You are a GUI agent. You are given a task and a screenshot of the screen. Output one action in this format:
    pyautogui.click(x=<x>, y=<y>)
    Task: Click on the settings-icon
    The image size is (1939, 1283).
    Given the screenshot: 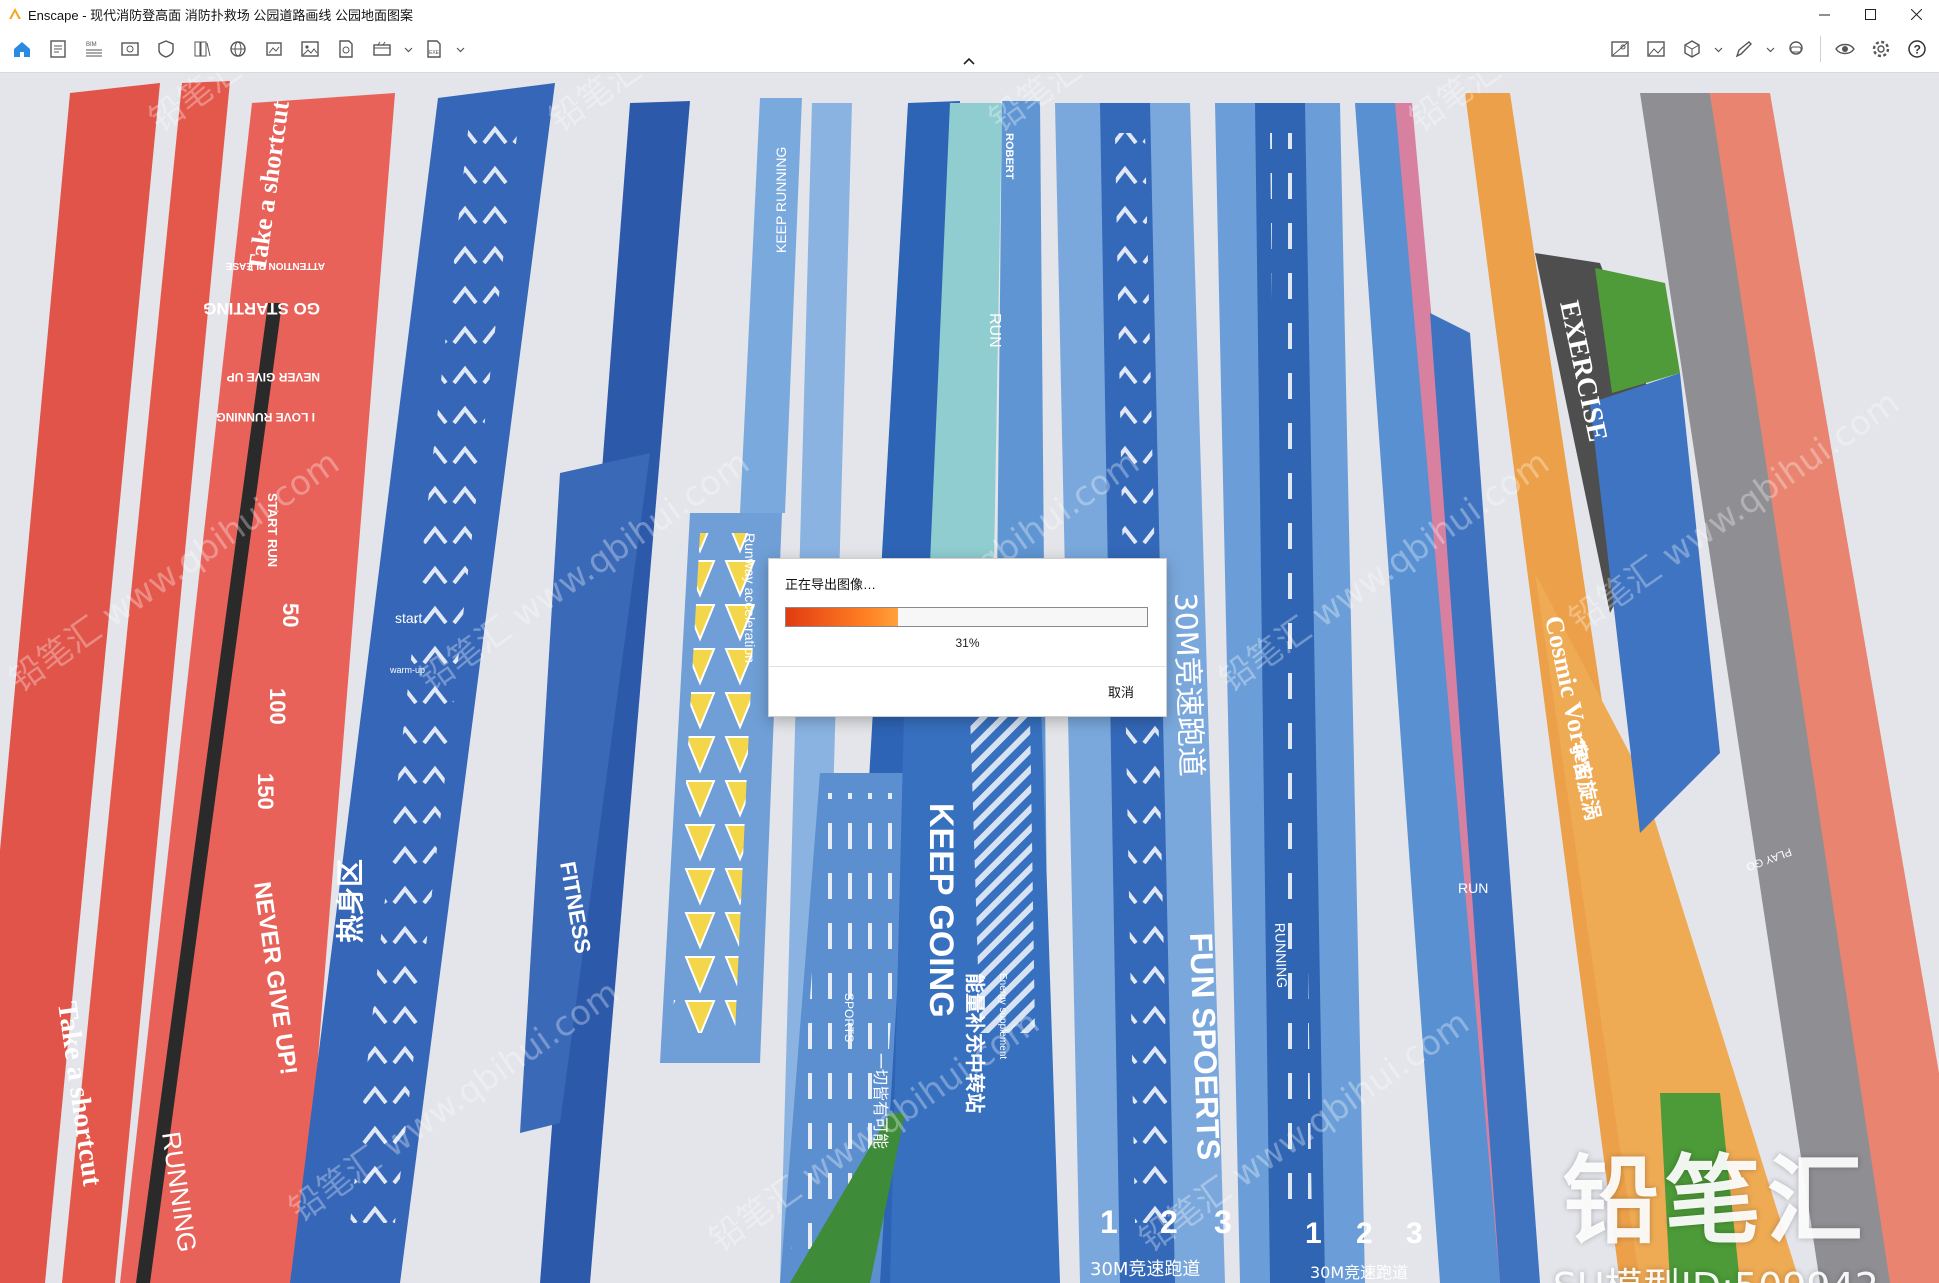 What is the action you would take?
    pyautogui.click(x=1881, y=49)
    